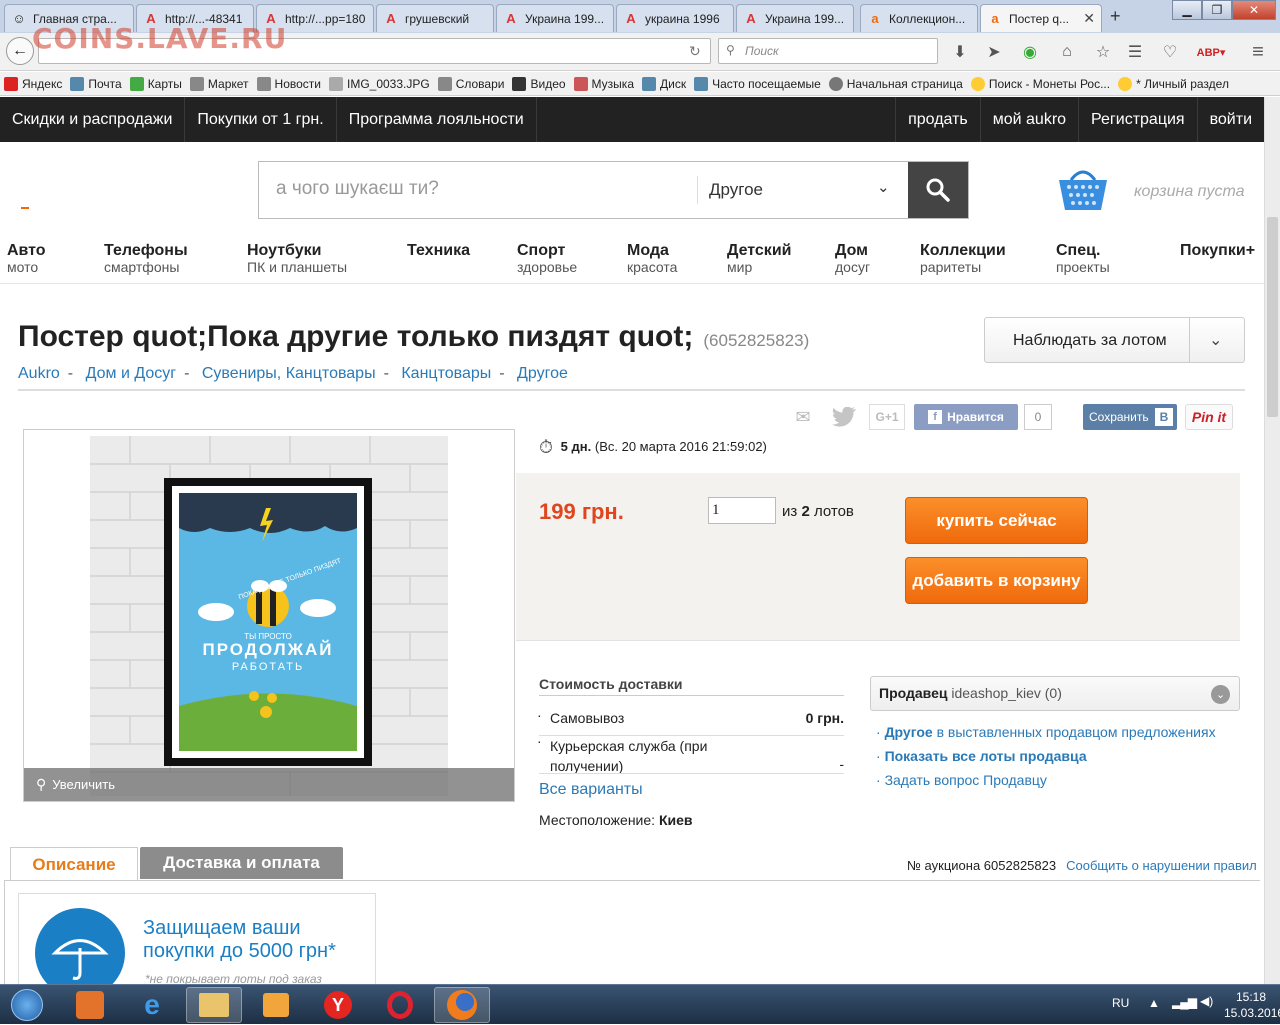 Image resolution: width=1280 pixels, height=1025 pixels. What do you see at coordinates (539, 83) in the screenshot?
I see `bookmark-item: Видео` at bounding box center [539, 83].